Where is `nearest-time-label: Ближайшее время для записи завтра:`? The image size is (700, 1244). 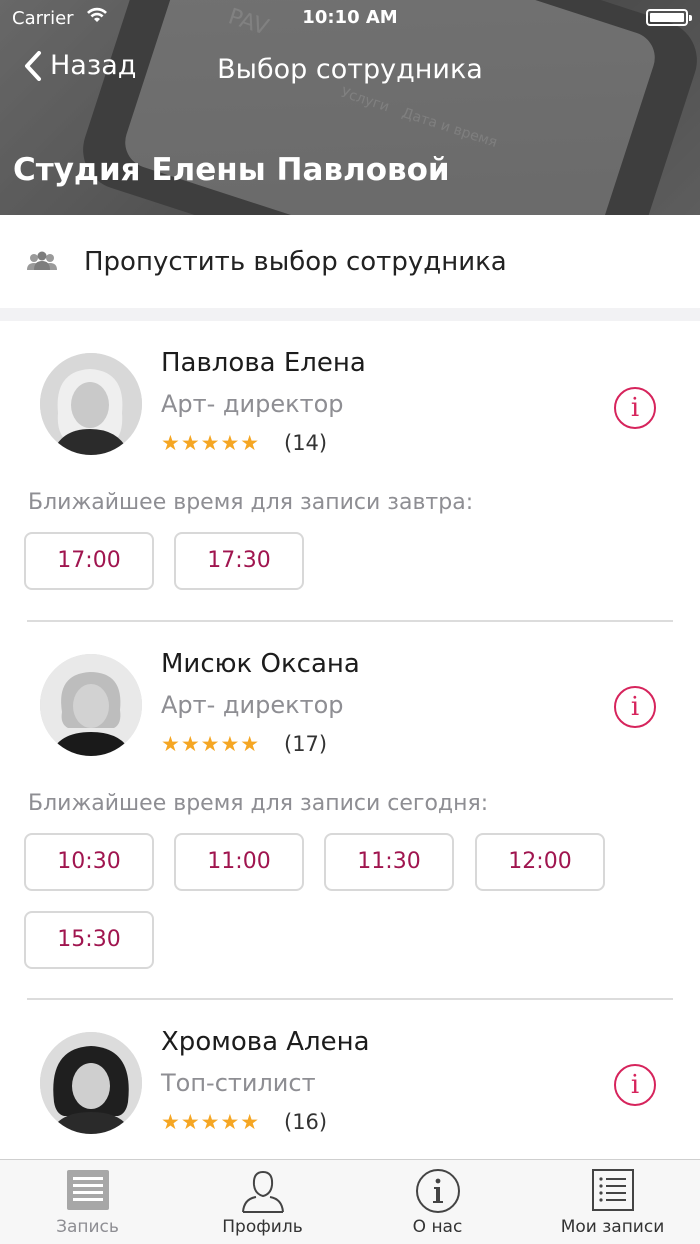
nearest-time-label: Ближайшее время для записи завтра: is located at coordinates (251, 502).